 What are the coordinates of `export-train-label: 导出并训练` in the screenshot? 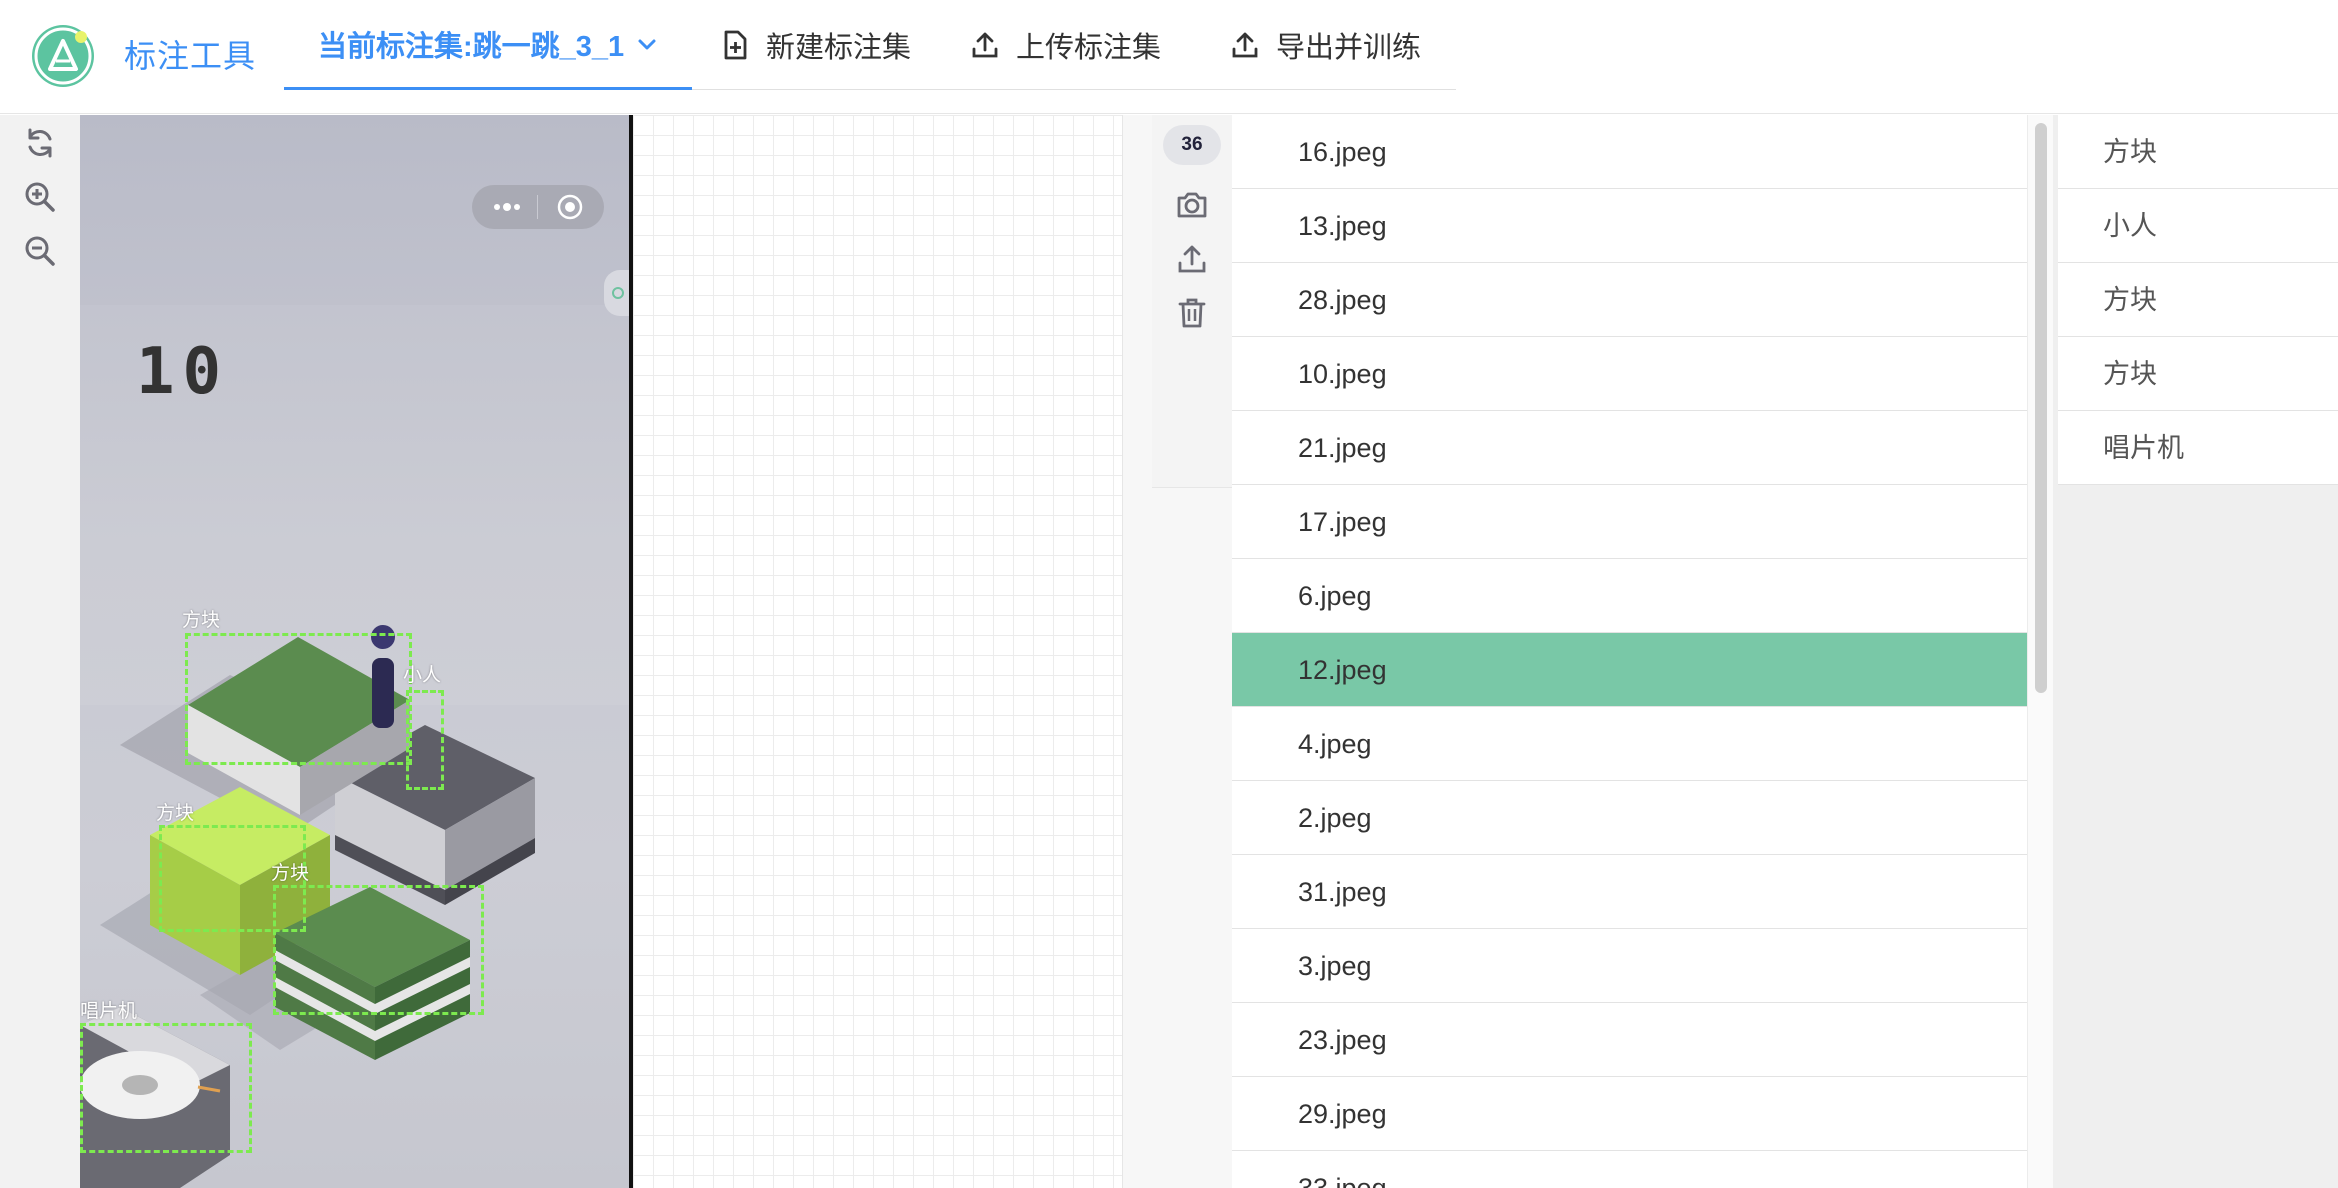 It's located at (1349, 48).